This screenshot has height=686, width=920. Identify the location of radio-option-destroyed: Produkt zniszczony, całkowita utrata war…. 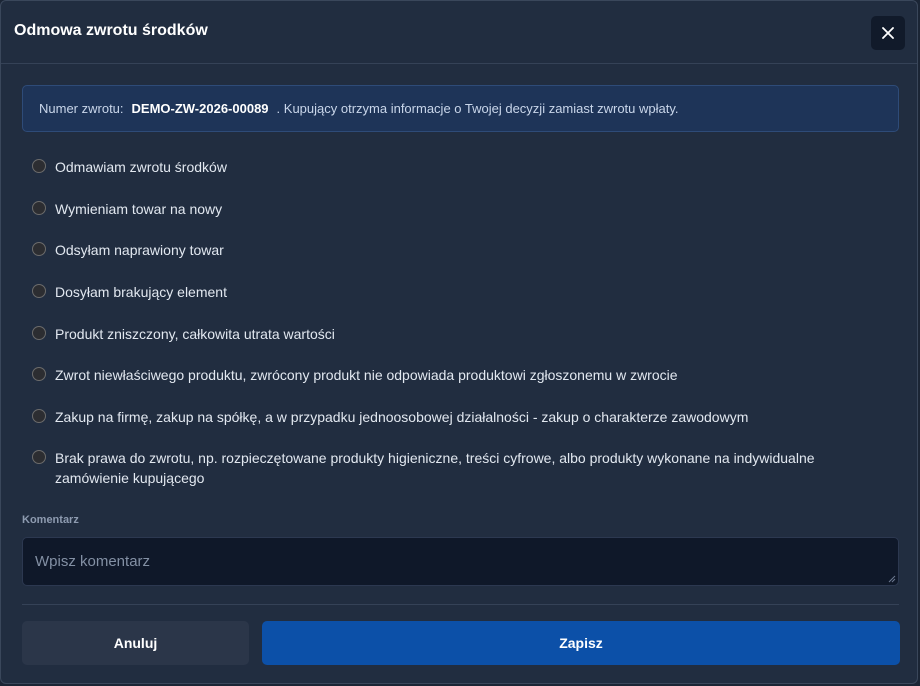
(443, 334).